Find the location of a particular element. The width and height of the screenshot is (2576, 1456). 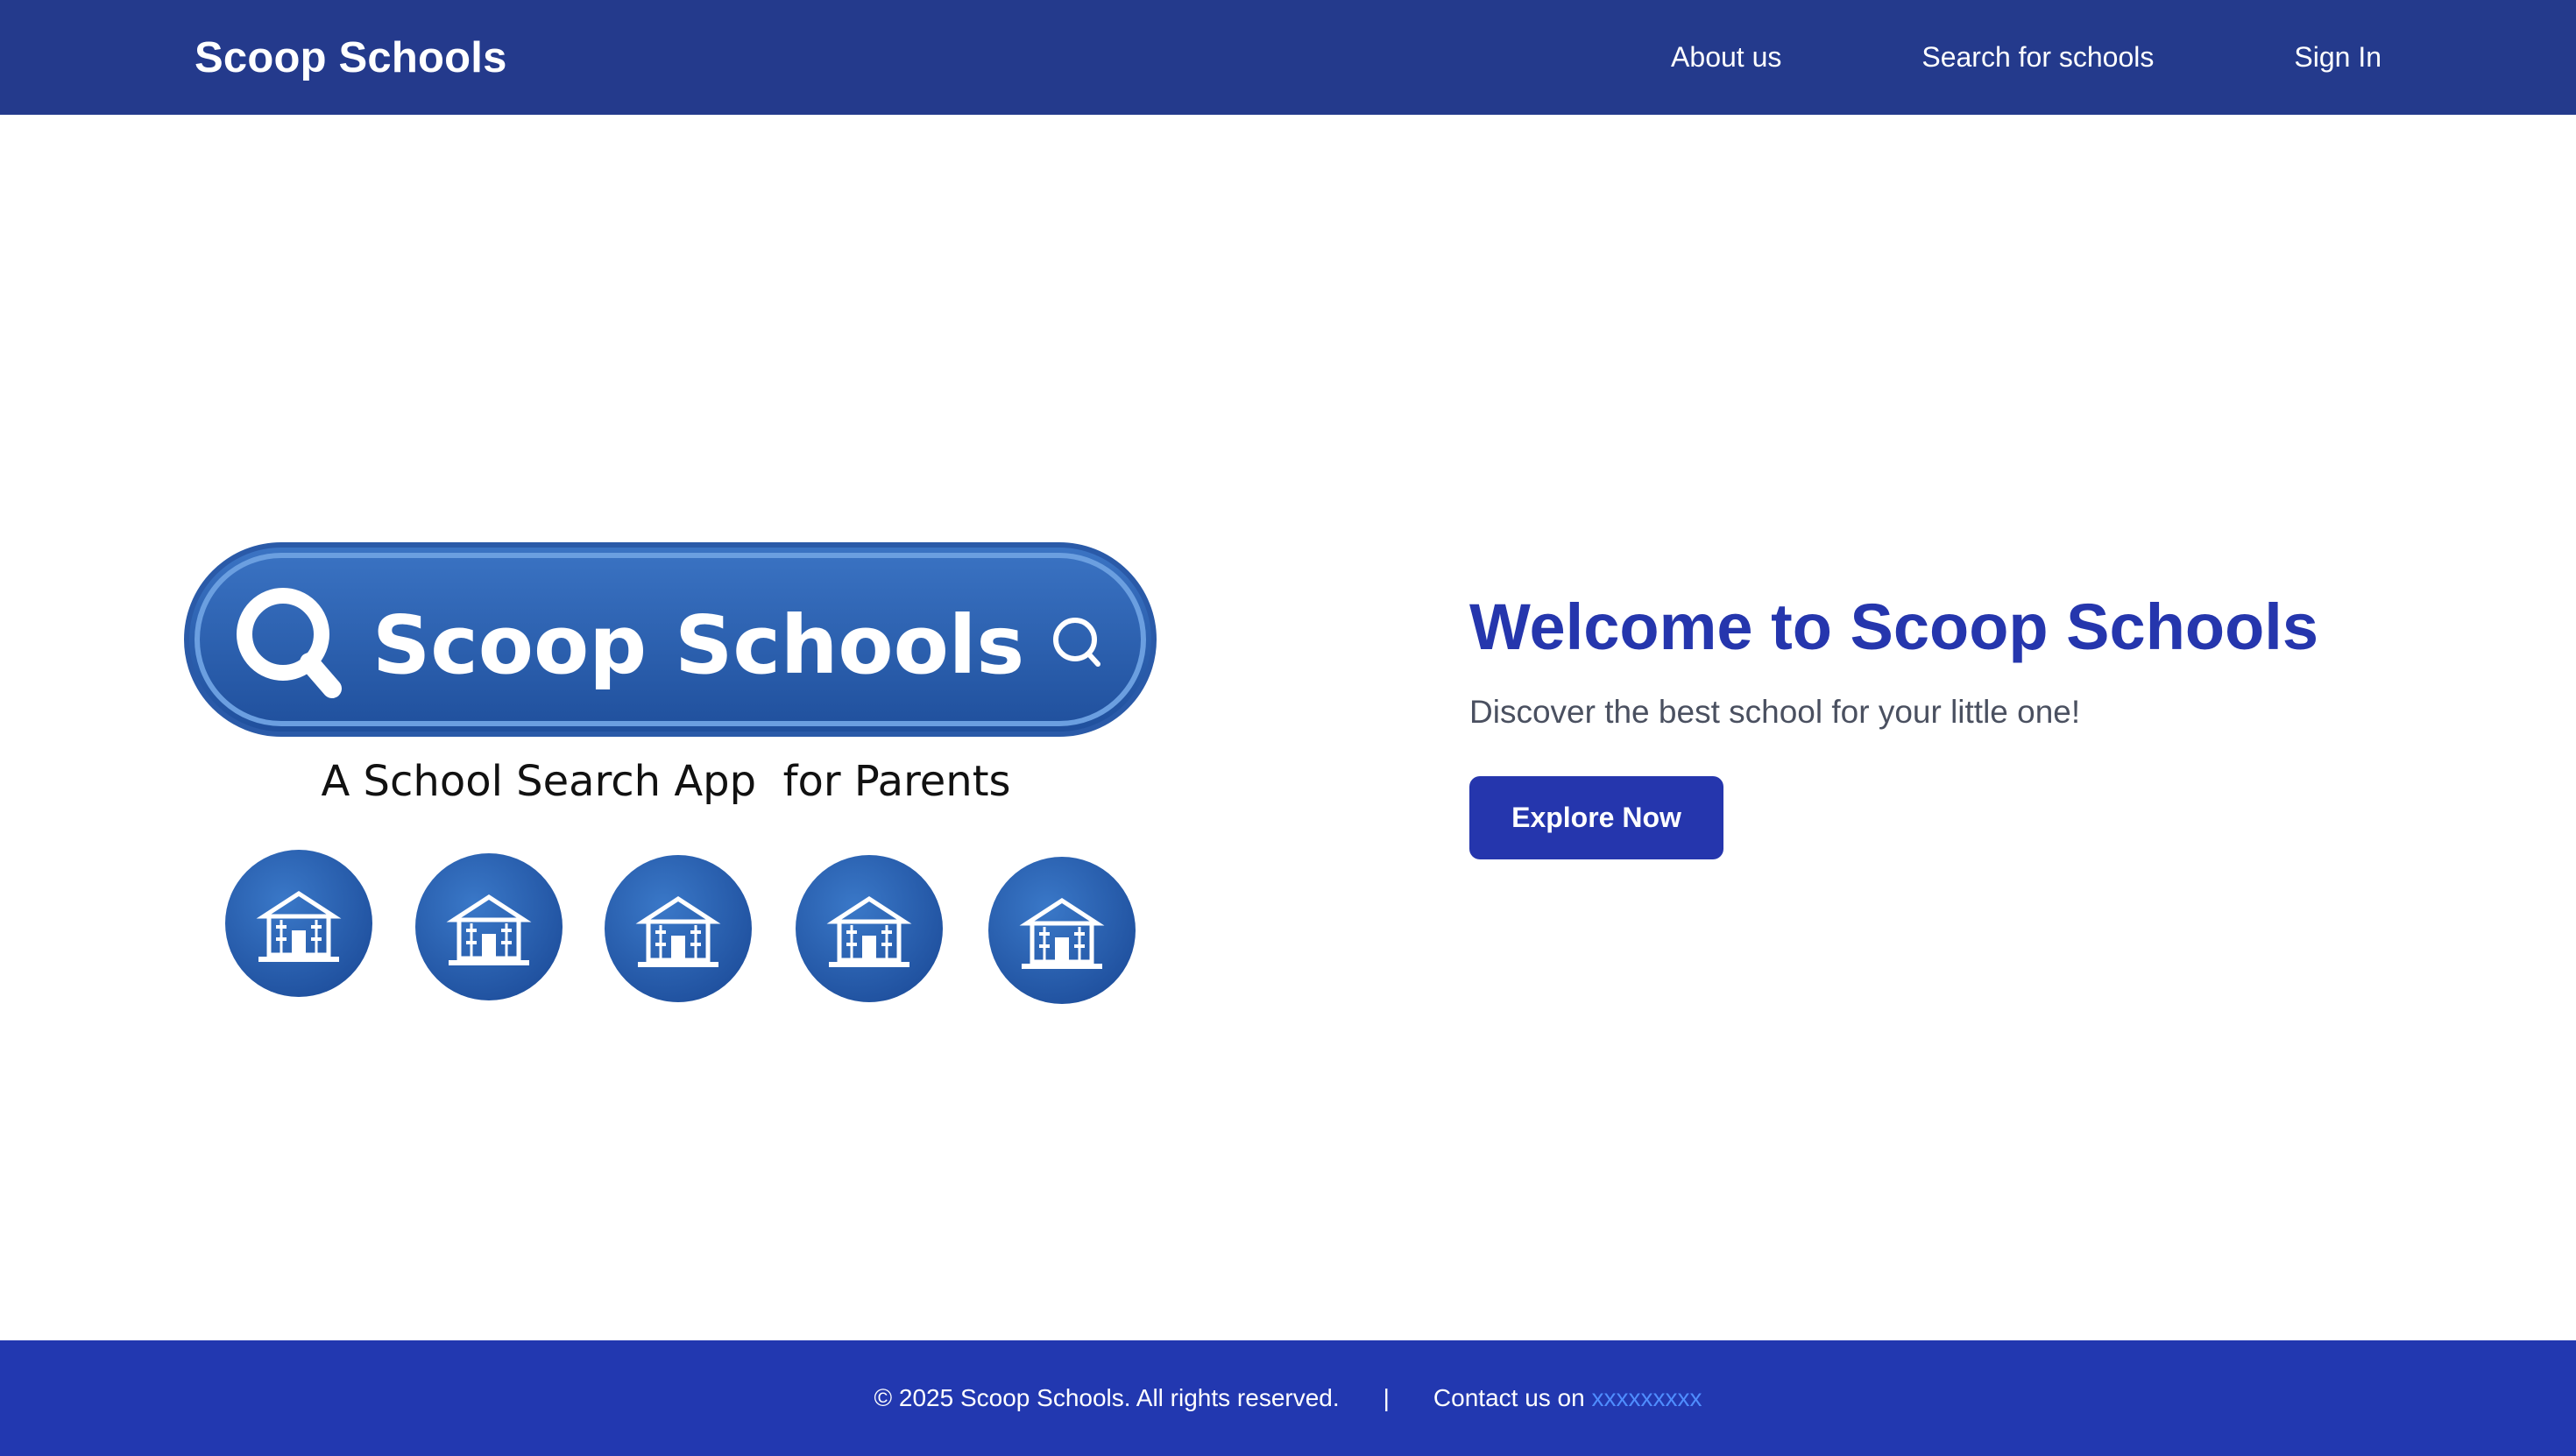

hero-title: Welcome to Scoop Schools is located at coordinates (1894, 626).